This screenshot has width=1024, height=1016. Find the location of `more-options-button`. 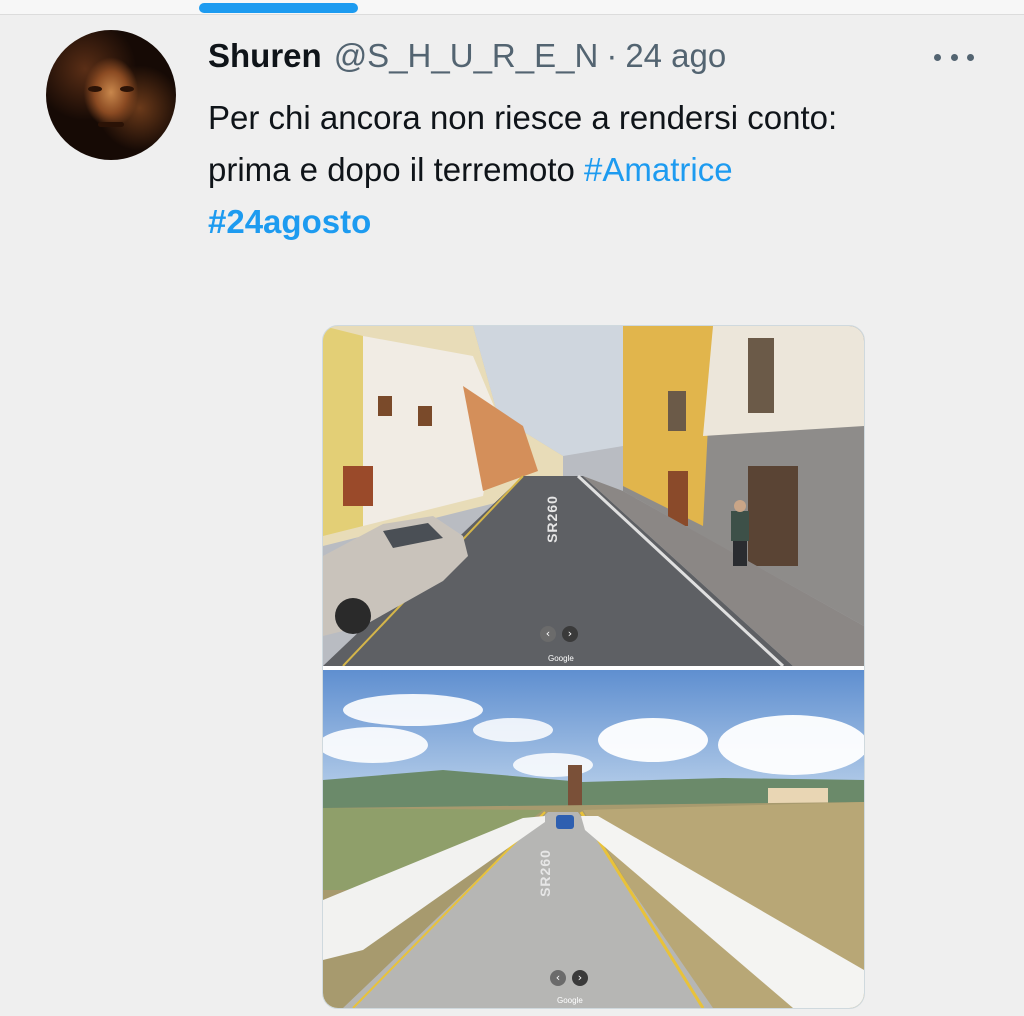

more-options-button is located at coordinates (954, 57).